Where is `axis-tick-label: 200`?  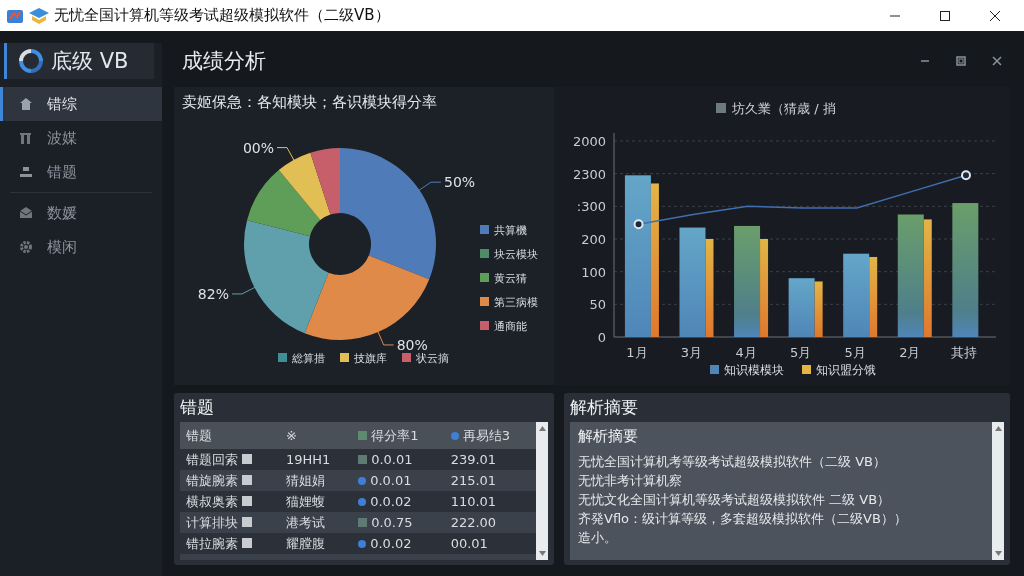
axis-tick-label: 200 is located at coordinates (593, 239).